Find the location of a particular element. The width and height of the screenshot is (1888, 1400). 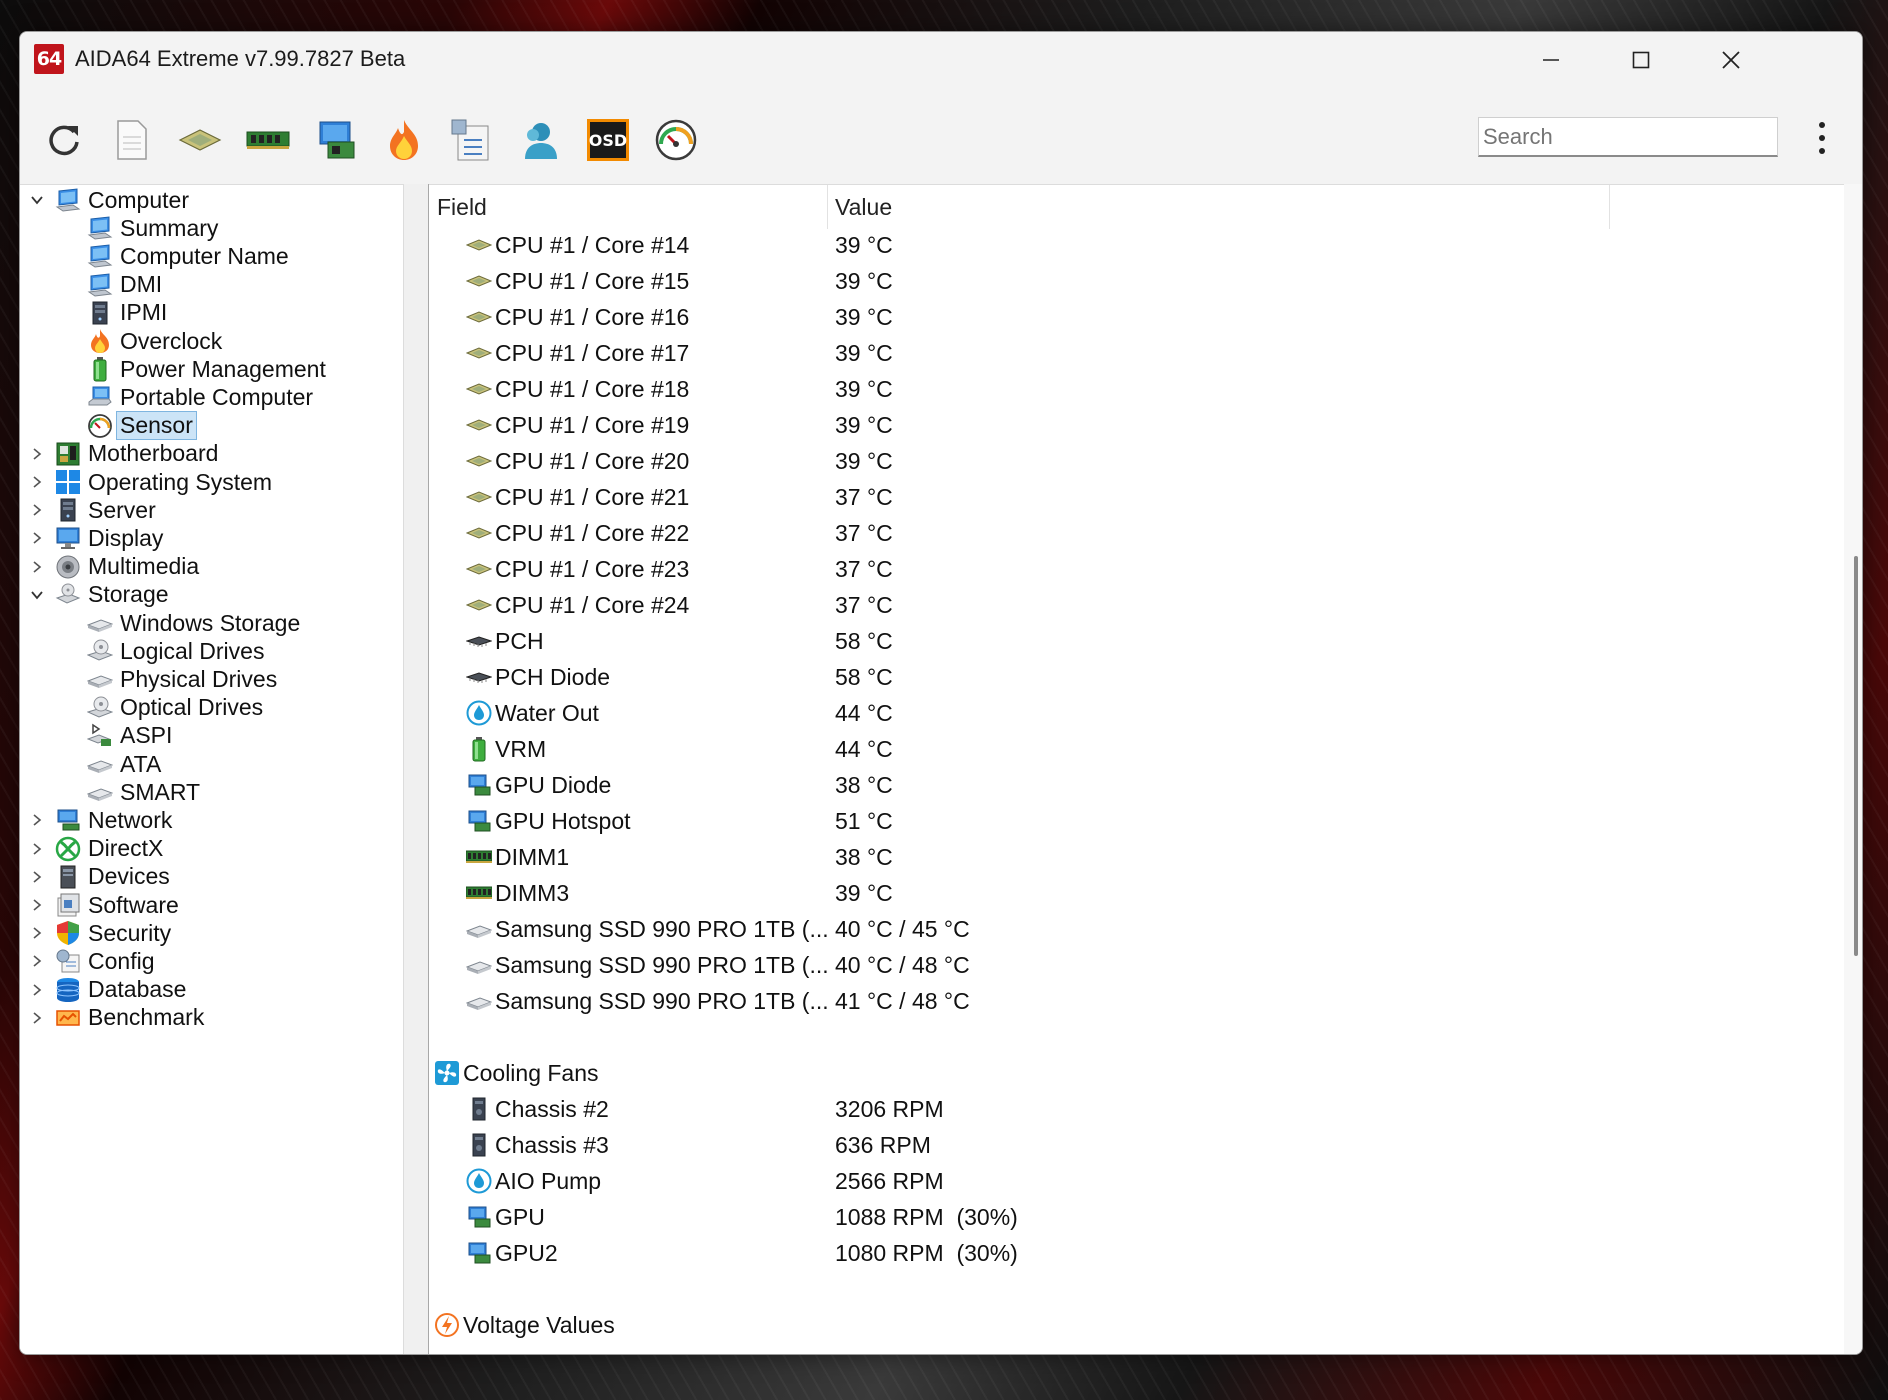

tree-item-ipmi: IPMI is located at coordinates (126, 313).